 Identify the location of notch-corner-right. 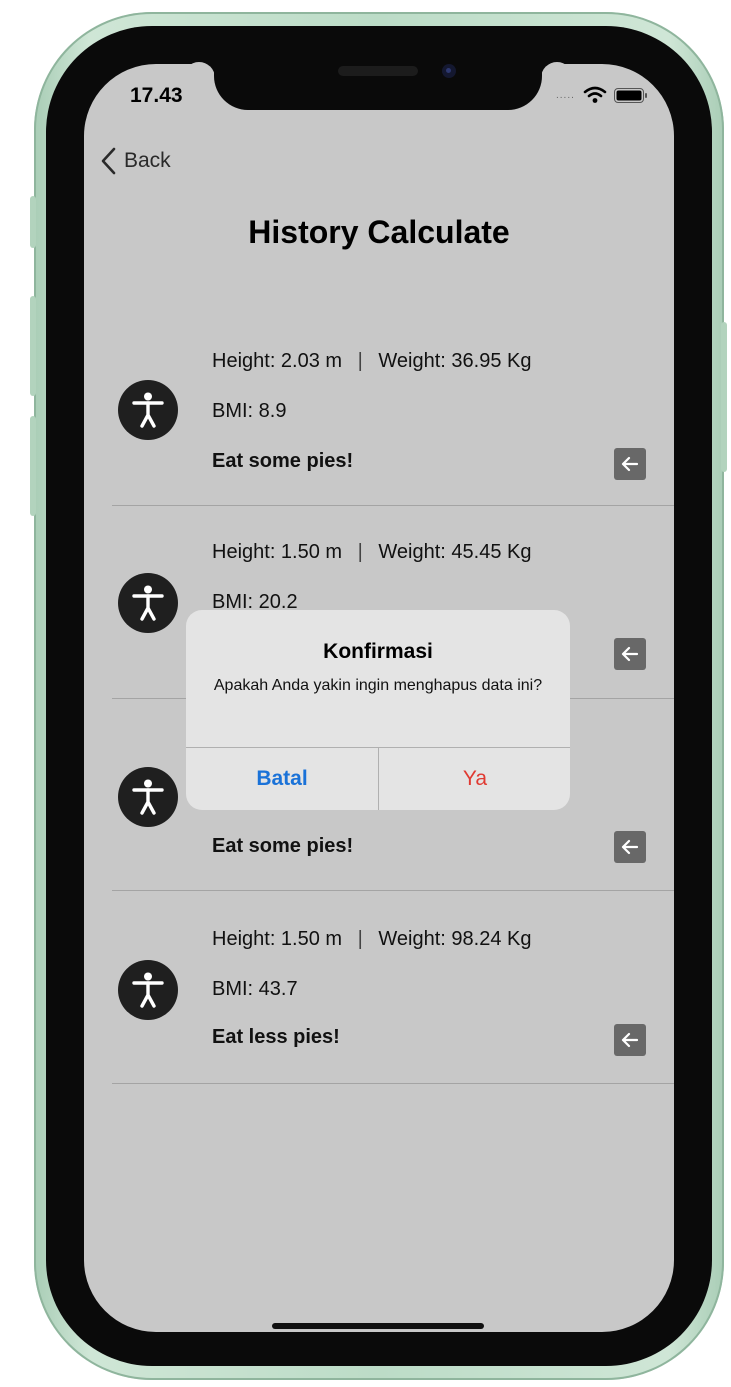
(557, 78).